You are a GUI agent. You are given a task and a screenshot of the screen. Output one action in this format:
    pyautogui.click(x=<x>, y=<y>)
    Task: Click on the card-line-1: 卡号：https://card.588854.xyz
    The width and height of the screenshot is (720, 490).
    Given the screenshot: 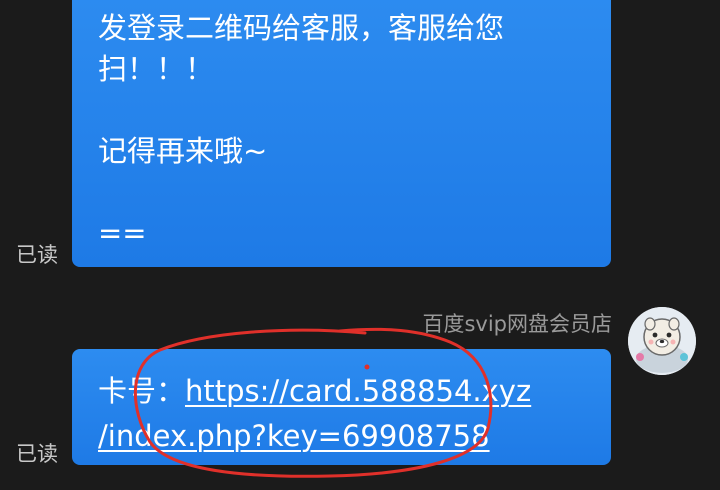 What is the action you would take?
    pyautogui.click(x=341, y=391)
    